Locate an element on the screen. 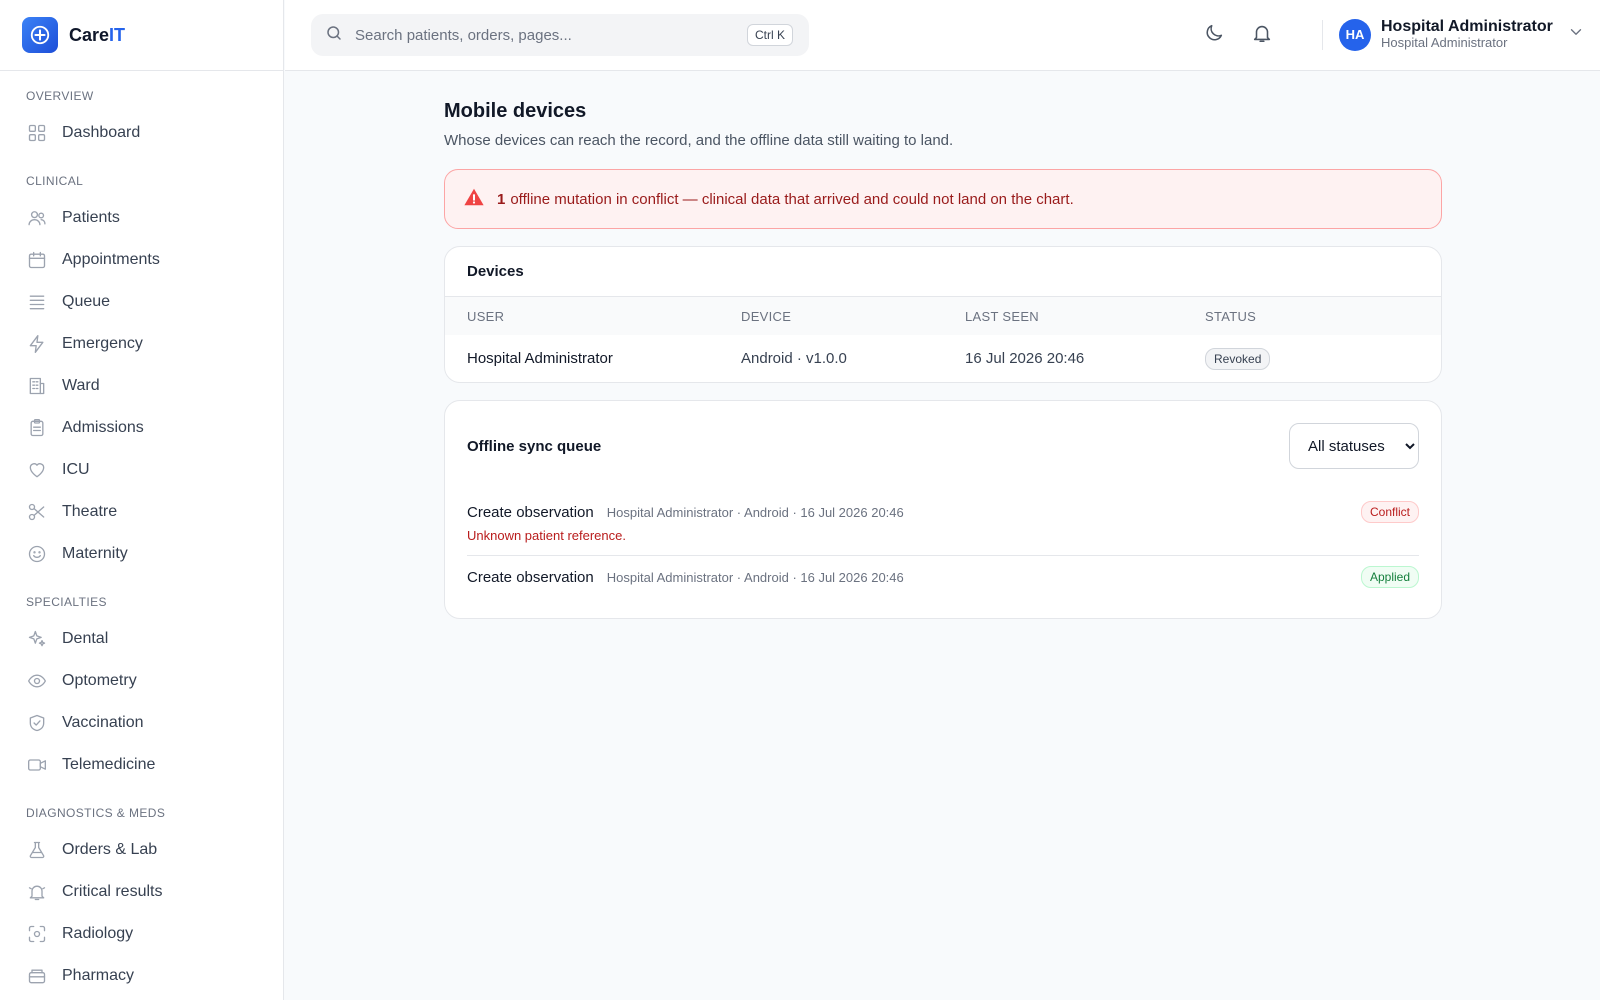  sidebar-item-radiology: Radiology is located at coordinates (141, 934).